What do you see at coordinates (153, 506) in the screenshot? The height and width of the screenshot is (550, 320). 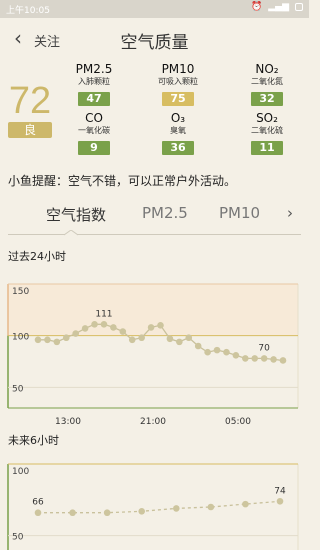 I see `future-6h-chart: 100 50 66 74` at bounding box center [153, 506].